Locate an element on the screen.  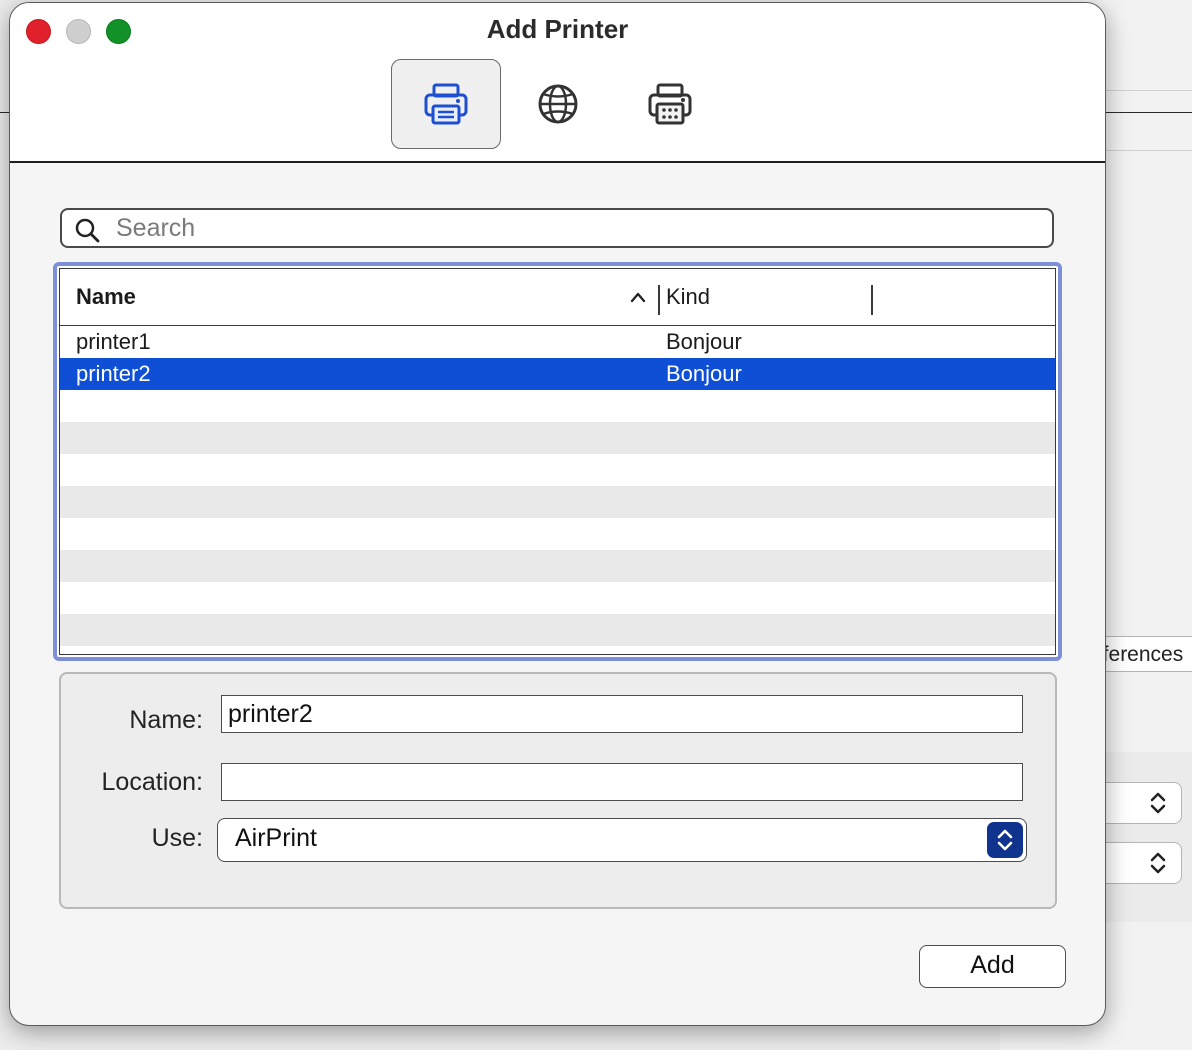
window-title: Add Printer is located at coordinates (557, 29).